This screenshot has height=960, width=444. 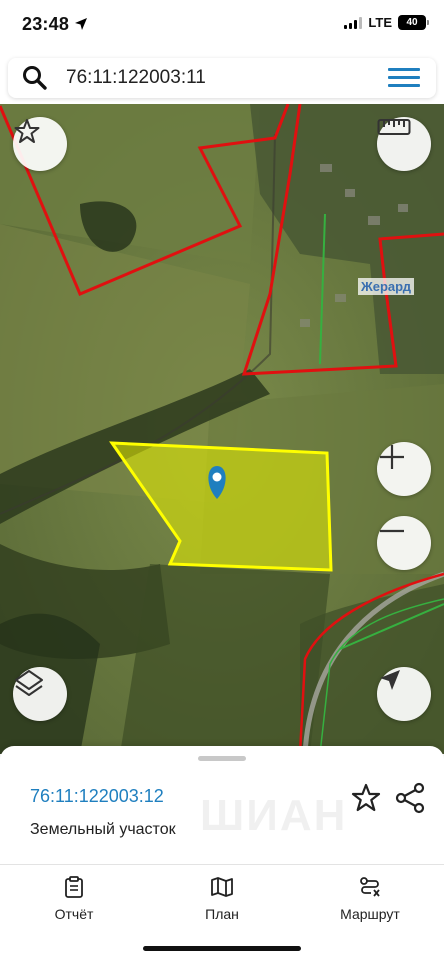 What do you see at coordinates (380, 22) in the screenshot?
I see `network-type: LTE` at bounding box center [380, 22].